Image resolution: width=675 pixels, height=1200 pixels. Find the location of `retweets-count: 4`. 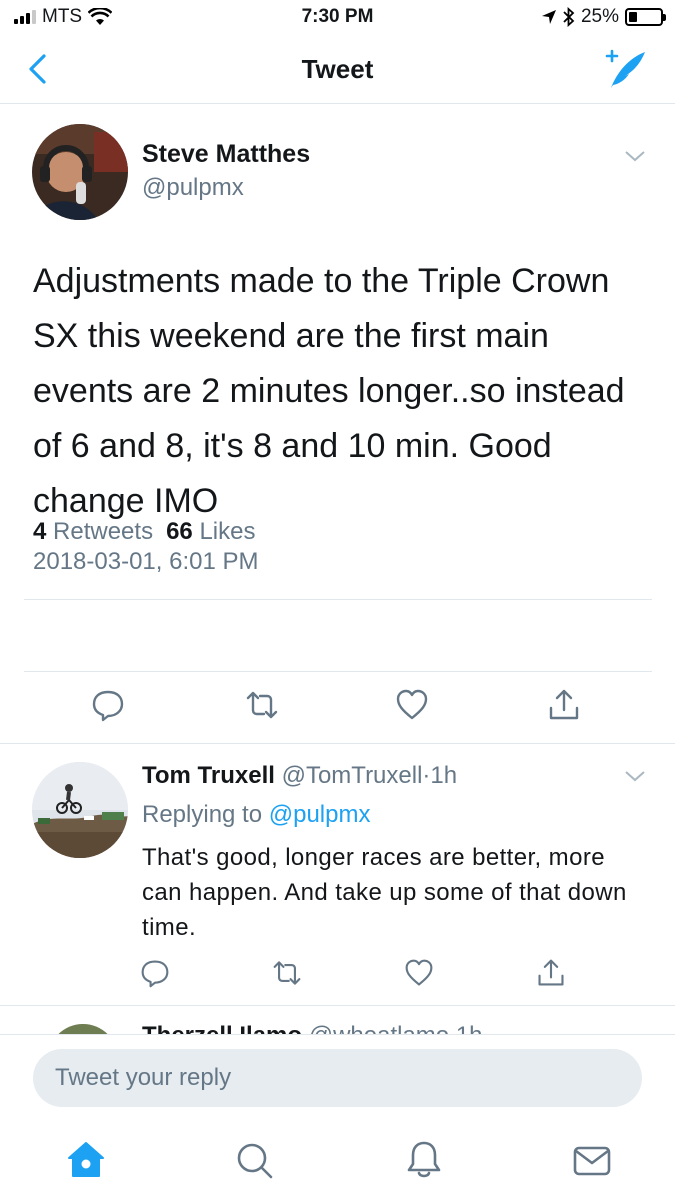

retweets-count: 4 is located at coordinates (40, 531).